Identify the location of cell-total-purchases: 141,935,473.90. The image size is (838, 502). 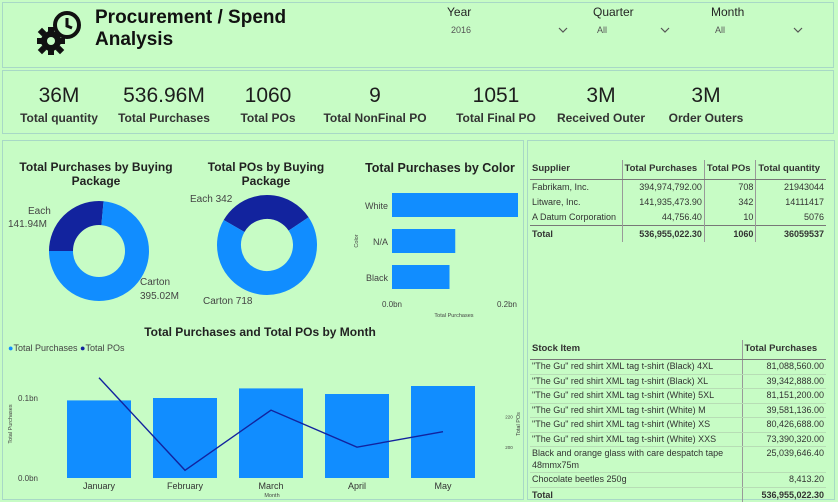
(663, 202).